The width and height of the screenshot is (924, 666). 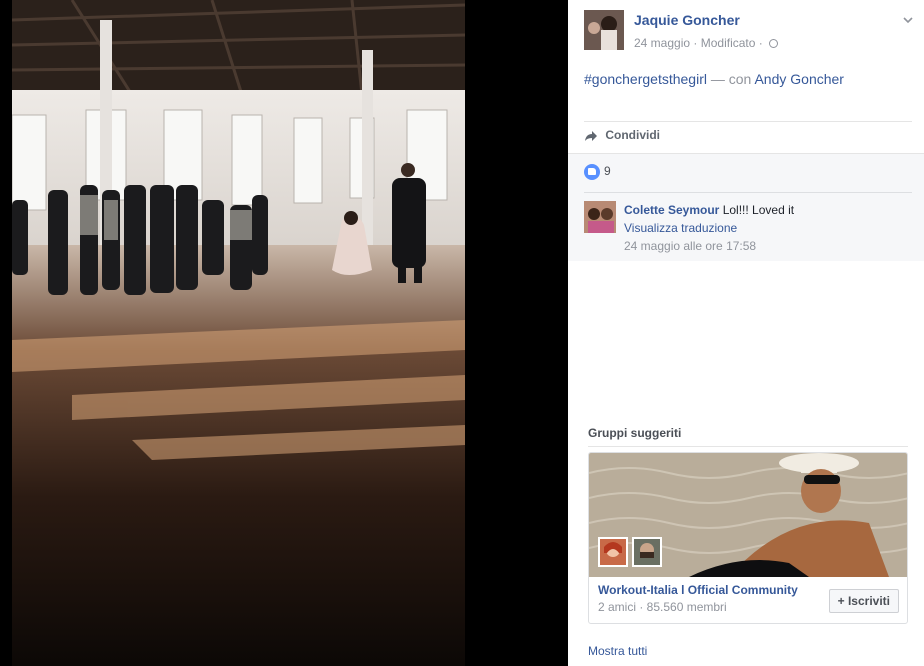 What do you see at coordinates (635, 433) in the screenshot?
I see `suggested-groups-title: Gruppi suggeriti` at bounding box center [635, 433].